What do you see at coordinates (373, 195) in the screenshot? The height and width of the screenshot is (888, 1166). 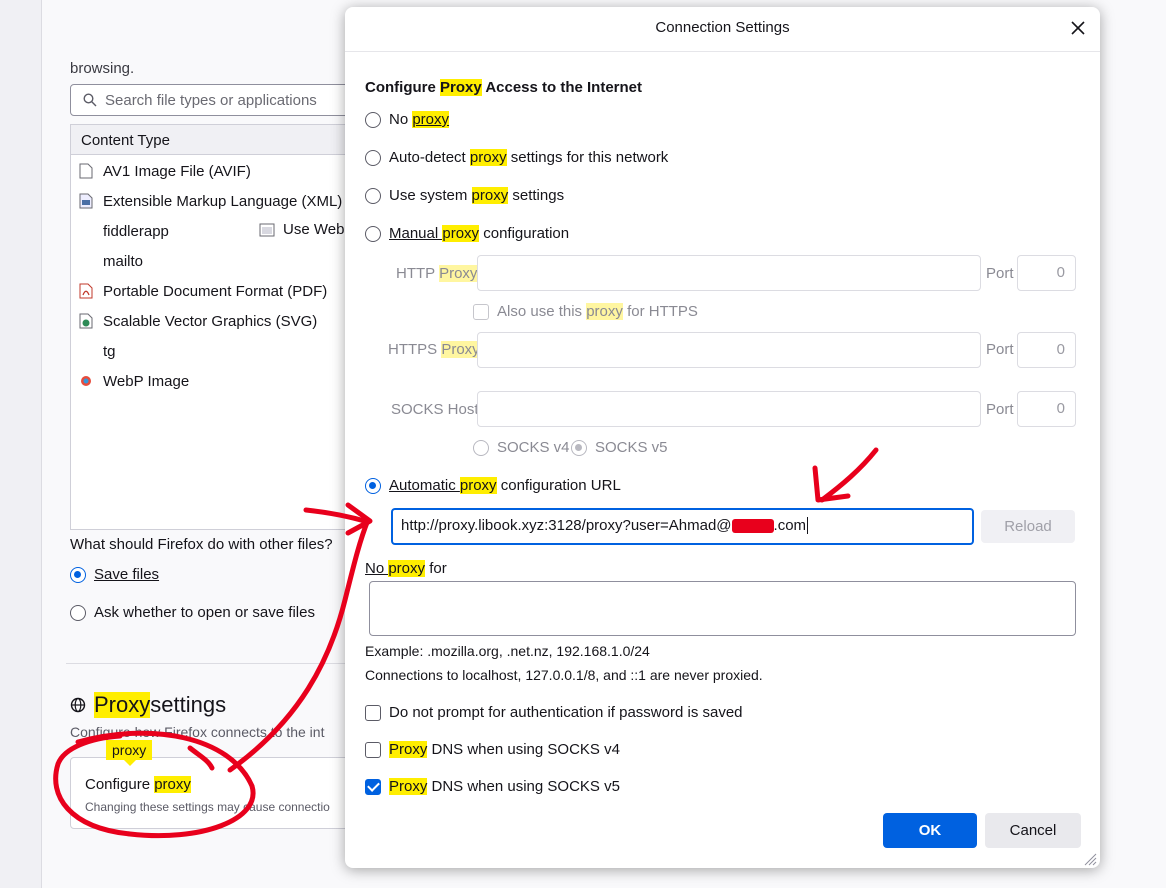 I see `system-proxy-radio` at bounding box center [373, 195].